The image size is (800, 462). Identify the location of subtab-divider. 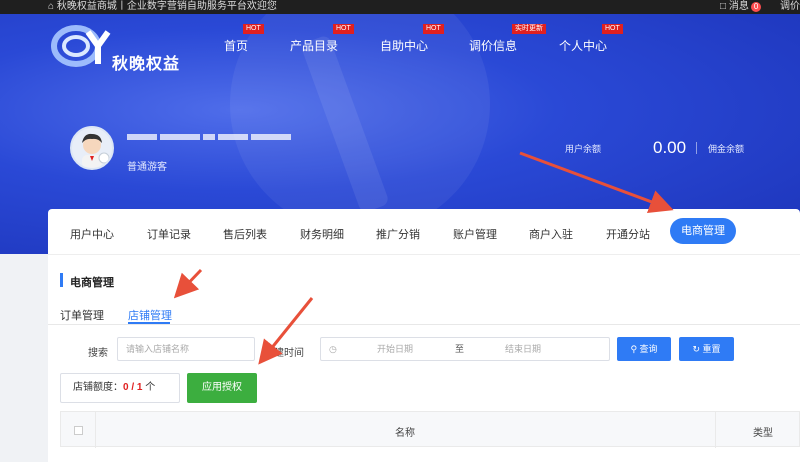
(424, 324).